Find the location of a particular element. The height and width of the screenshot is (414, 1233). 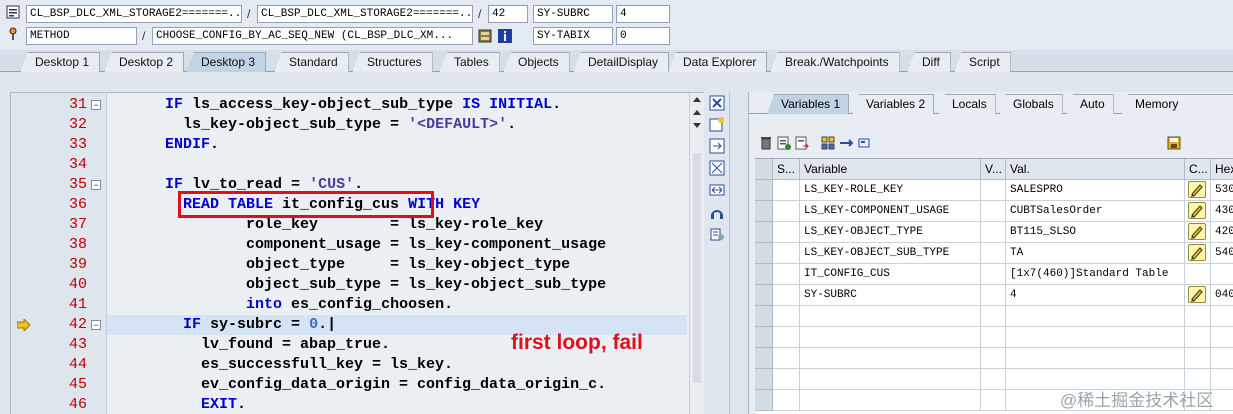

cell-variable: LS_KEY-OBJECT_TYPE is located at coordinates (890, 232).